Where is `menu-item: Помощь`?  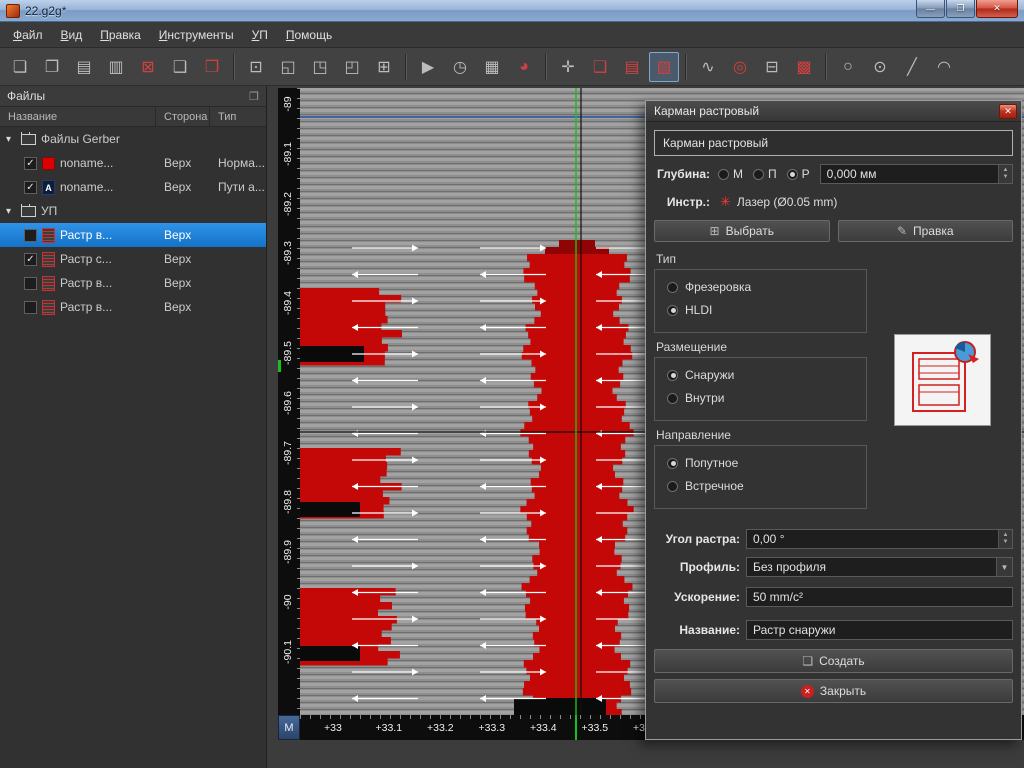 menu-item: Помощь is located at coordinates (309, 35).